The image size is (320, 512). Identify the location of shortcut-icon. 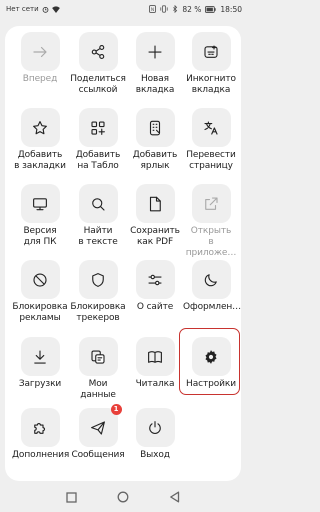
(155, 127).